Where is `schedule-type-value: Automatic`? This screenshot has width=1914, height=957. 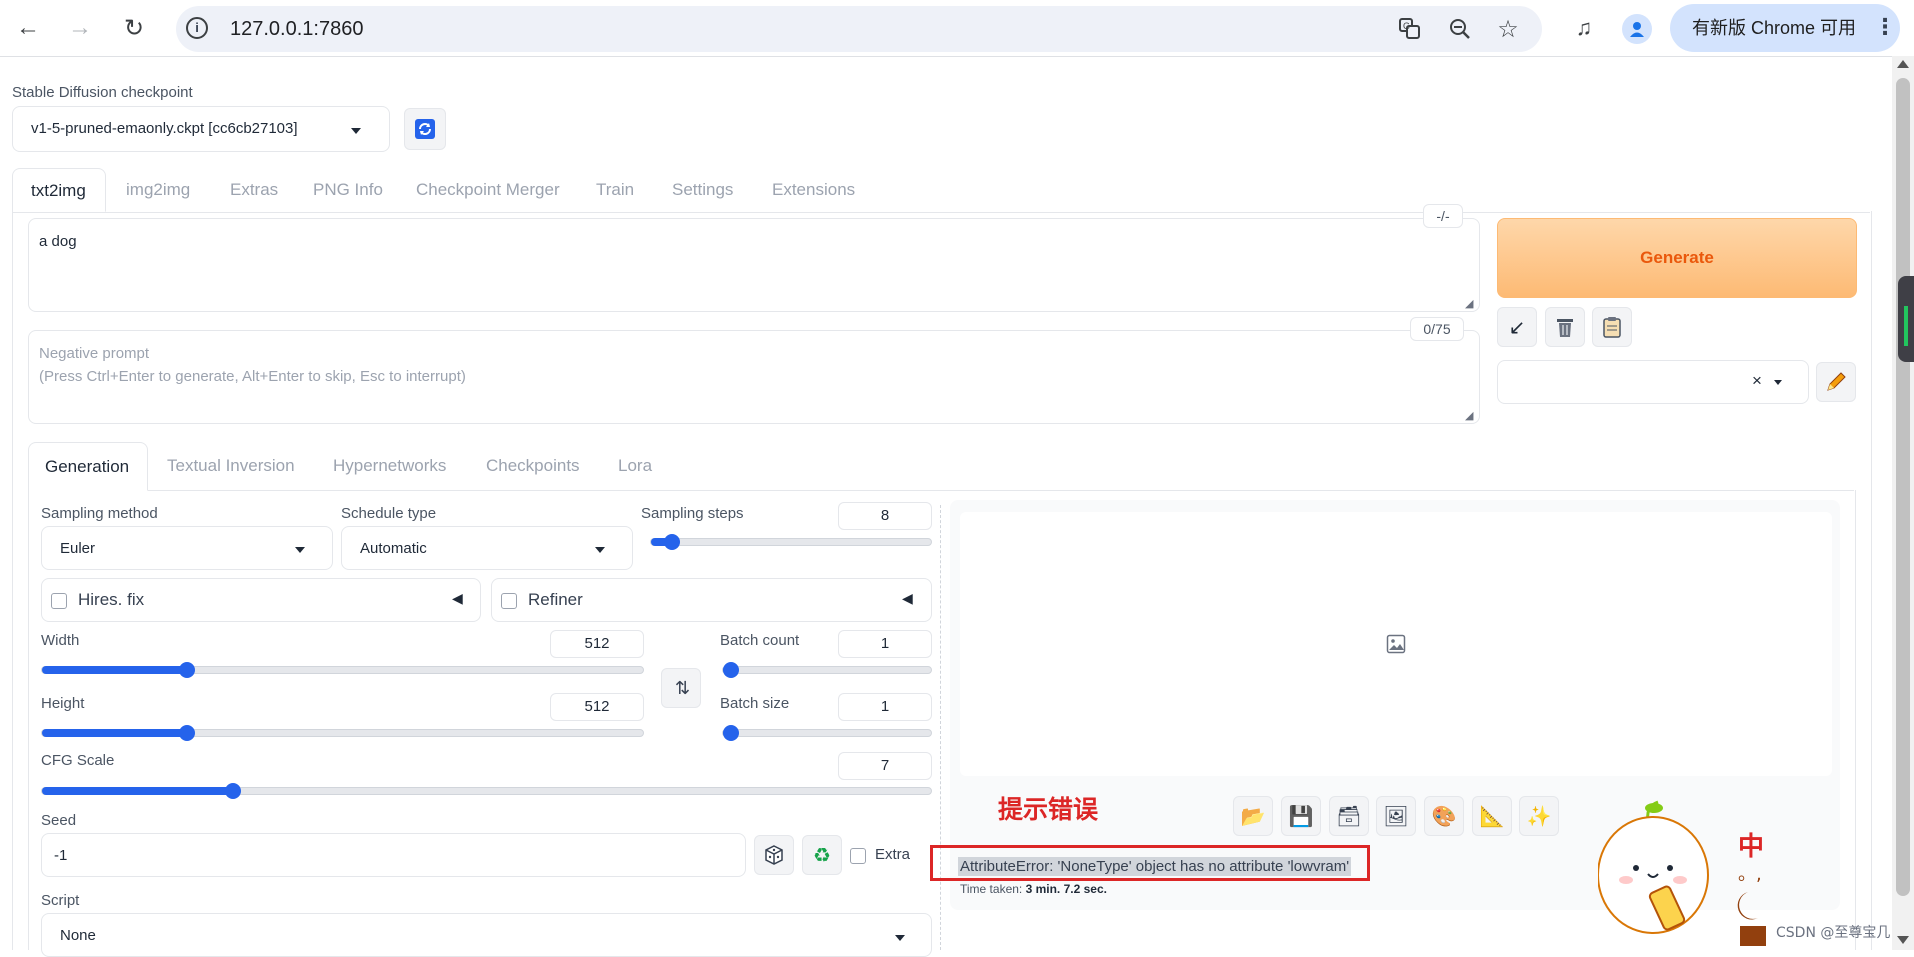 schedule-type-value: Automatic is located at coordinates (393, 548).